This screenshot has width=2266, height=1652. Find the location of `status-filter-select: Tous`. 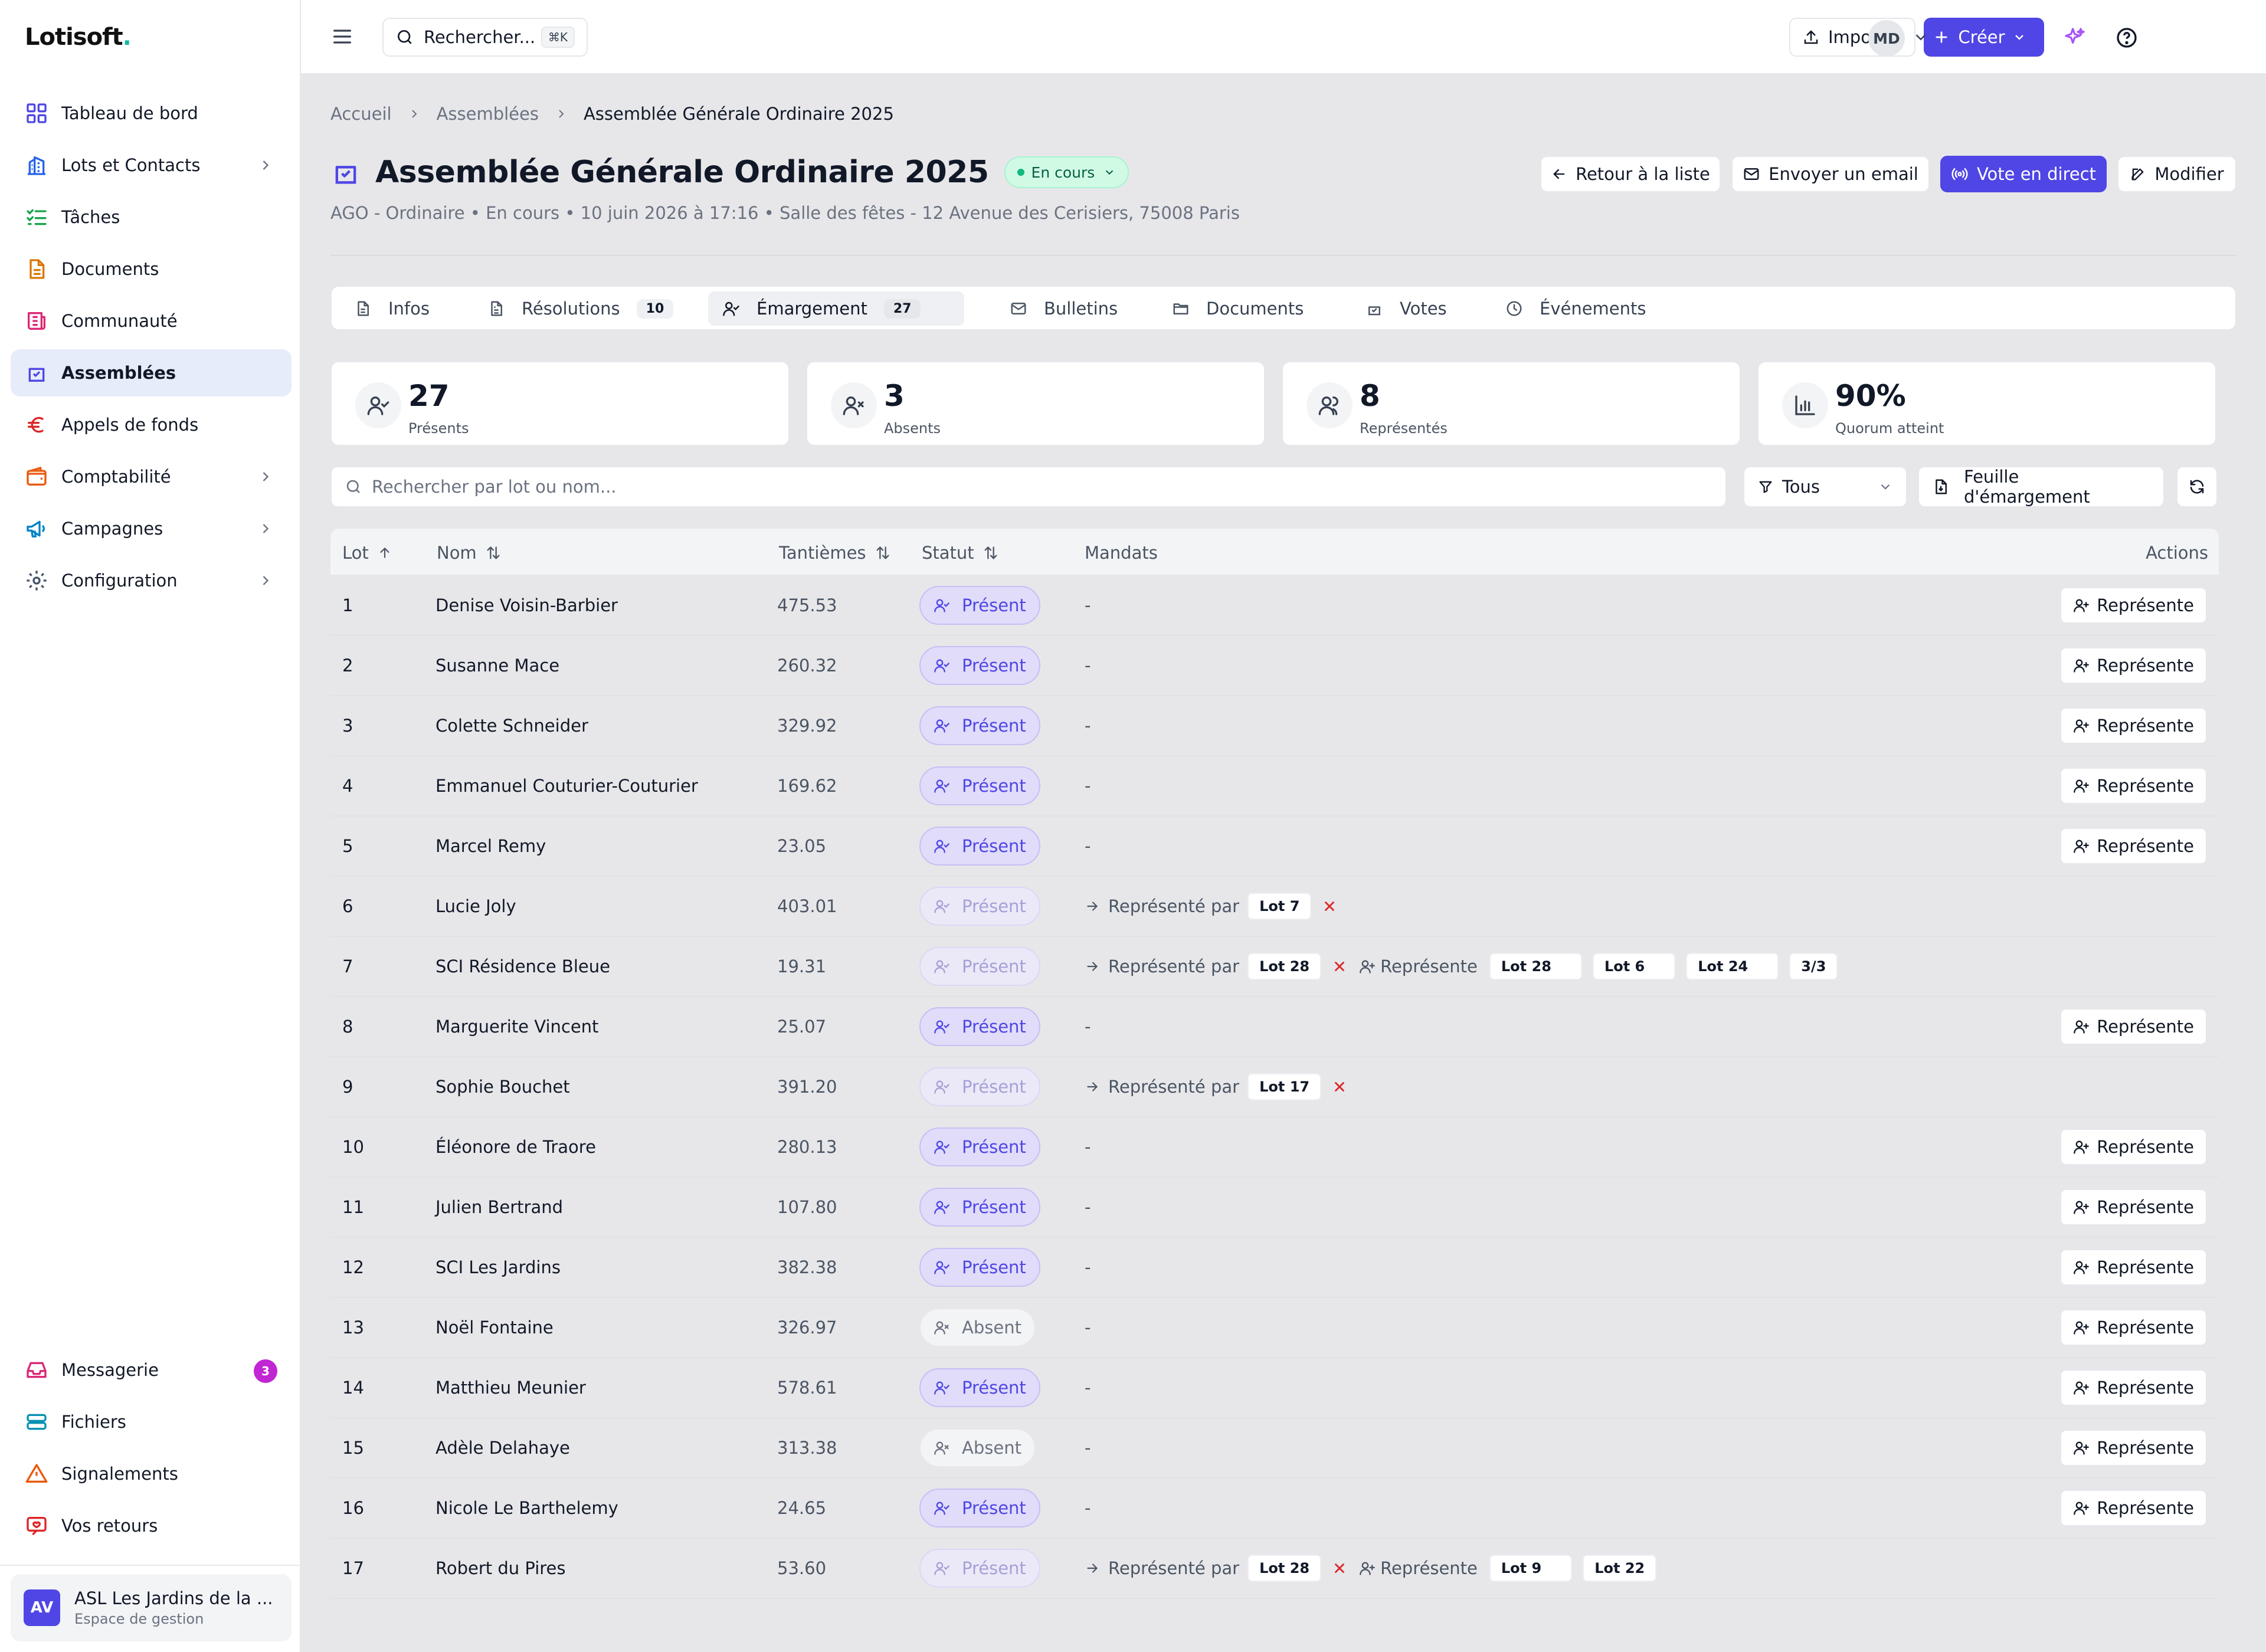

status-filter-select: Tous is located at coordinates (1825, 486).